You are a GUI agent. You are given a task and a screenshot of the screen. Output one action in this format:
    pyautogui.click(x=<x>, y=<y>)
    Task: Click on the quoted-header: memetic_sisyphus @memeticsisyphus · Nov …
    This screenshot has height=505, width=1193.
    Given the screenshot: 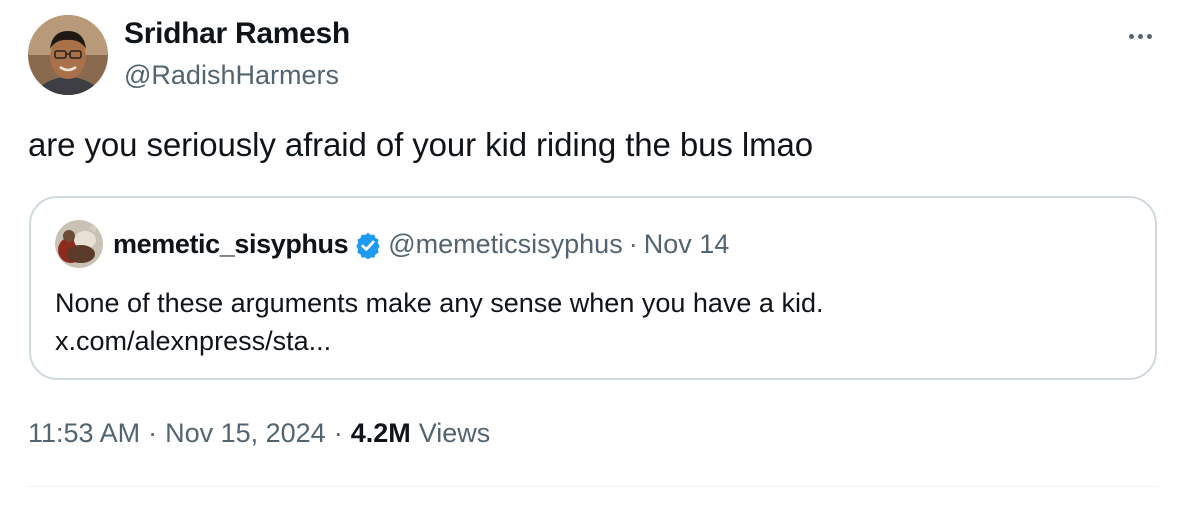 What is the action you would take?
    pyautogui.click(x=421, y=244)
    